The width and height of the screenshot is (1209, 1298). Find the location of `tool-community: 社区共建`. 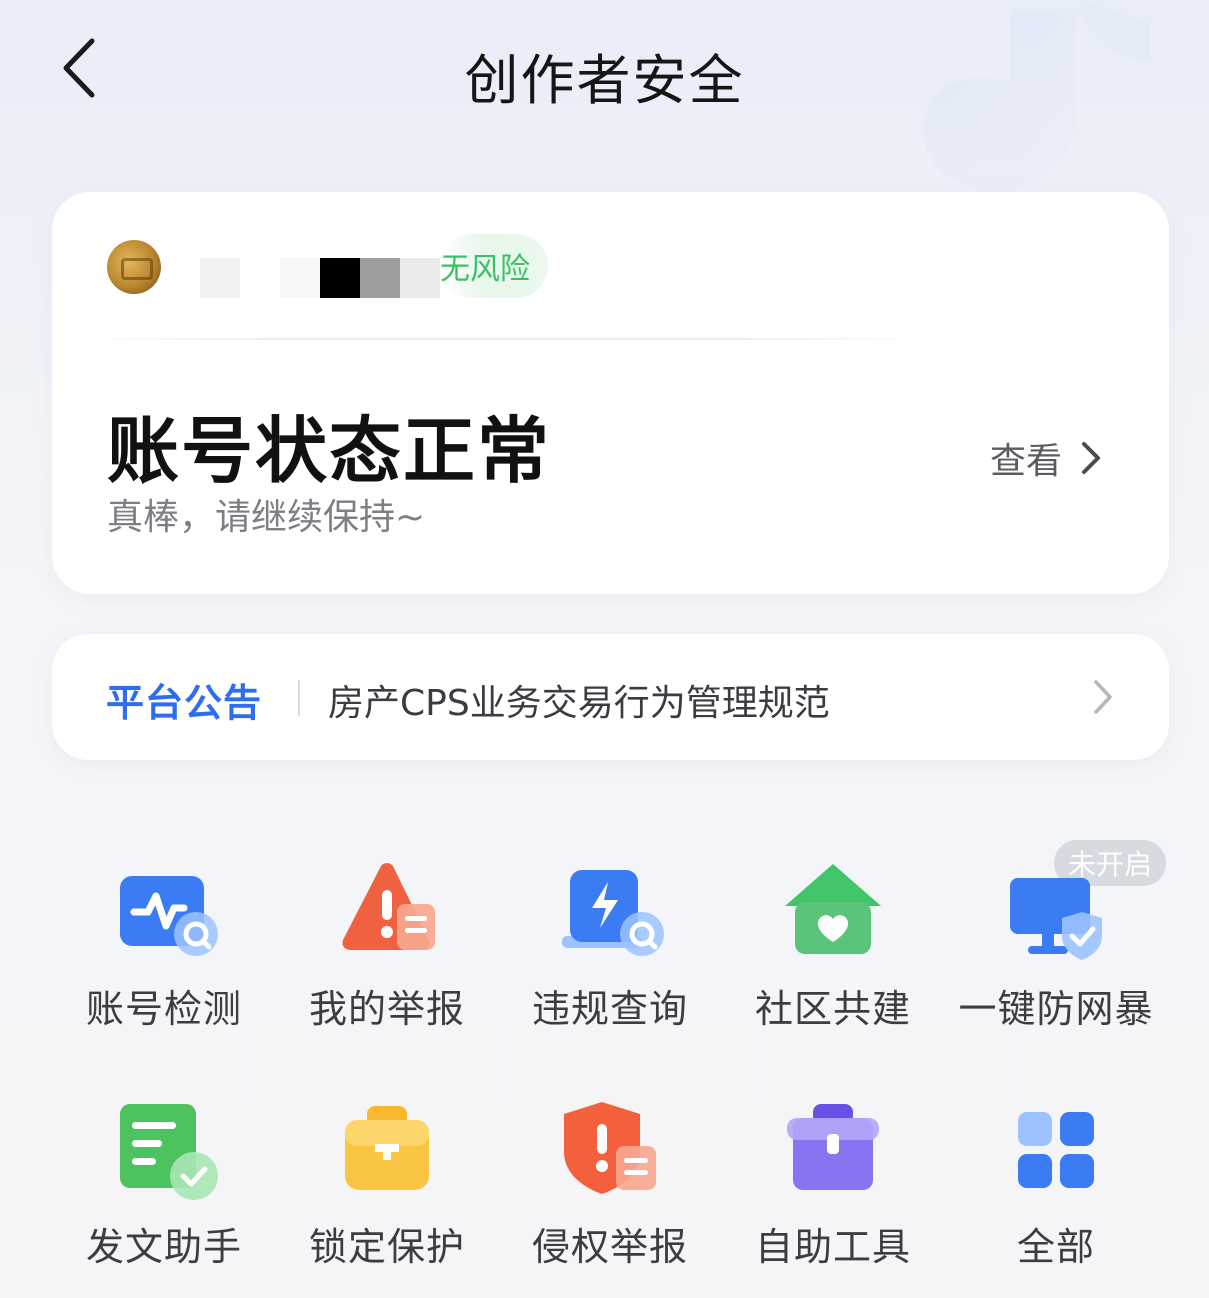

tool-community: 社区共建 is located at coordinates (833, 940).